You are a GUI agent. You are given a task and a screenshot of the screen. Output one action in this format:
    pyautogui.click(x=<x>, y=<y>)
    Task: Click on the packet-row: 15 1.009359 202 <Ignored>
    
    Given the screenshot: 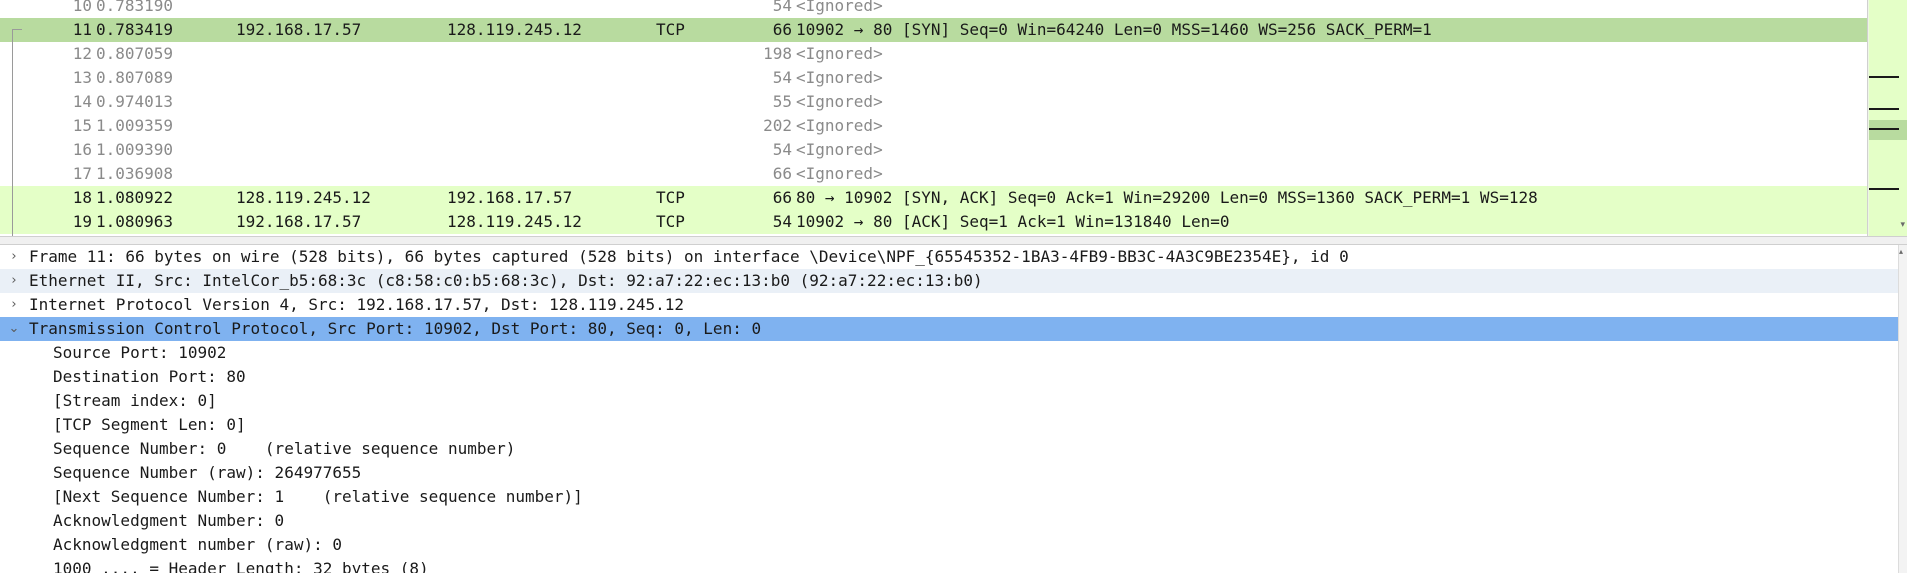 What is the action you would take?
    pyautogui.click(x=933, y=126)
    